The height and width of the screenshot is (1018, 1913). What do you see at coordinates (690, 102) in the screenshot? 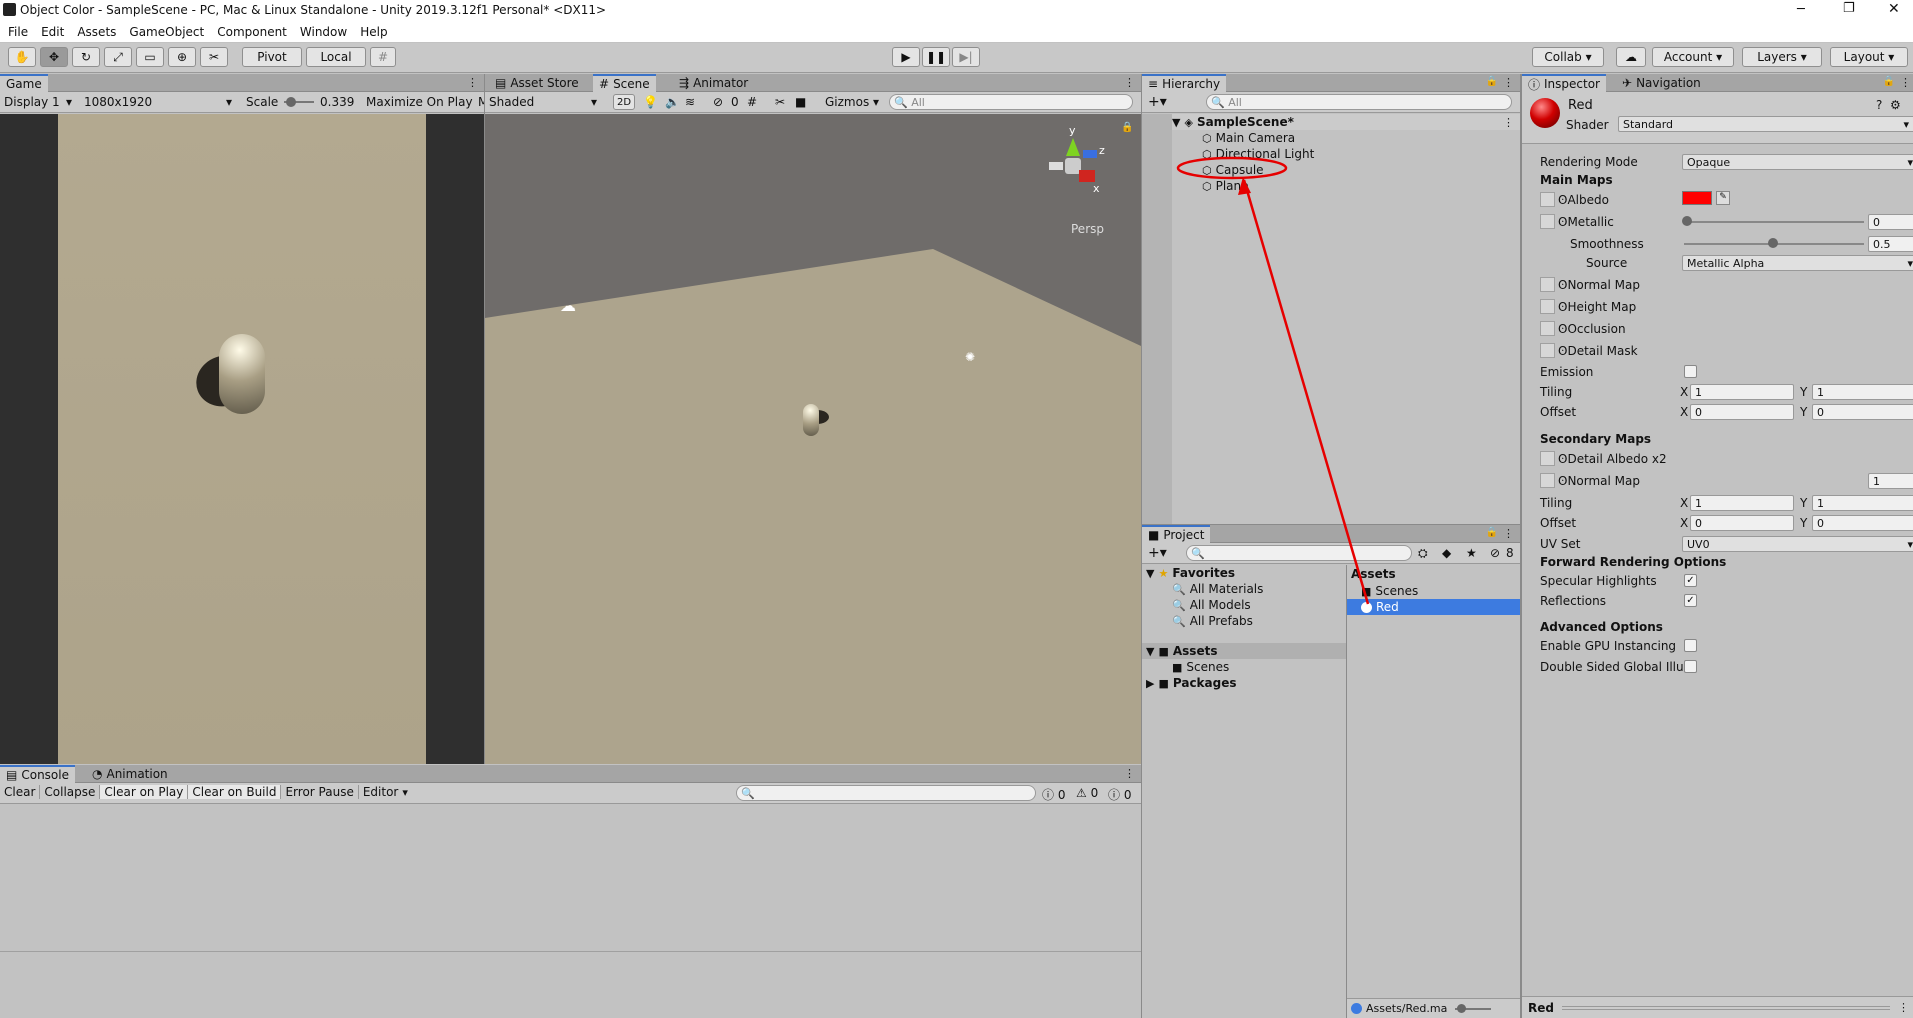
I see `effects-icon: ≋` at bounding box center [690, 102].